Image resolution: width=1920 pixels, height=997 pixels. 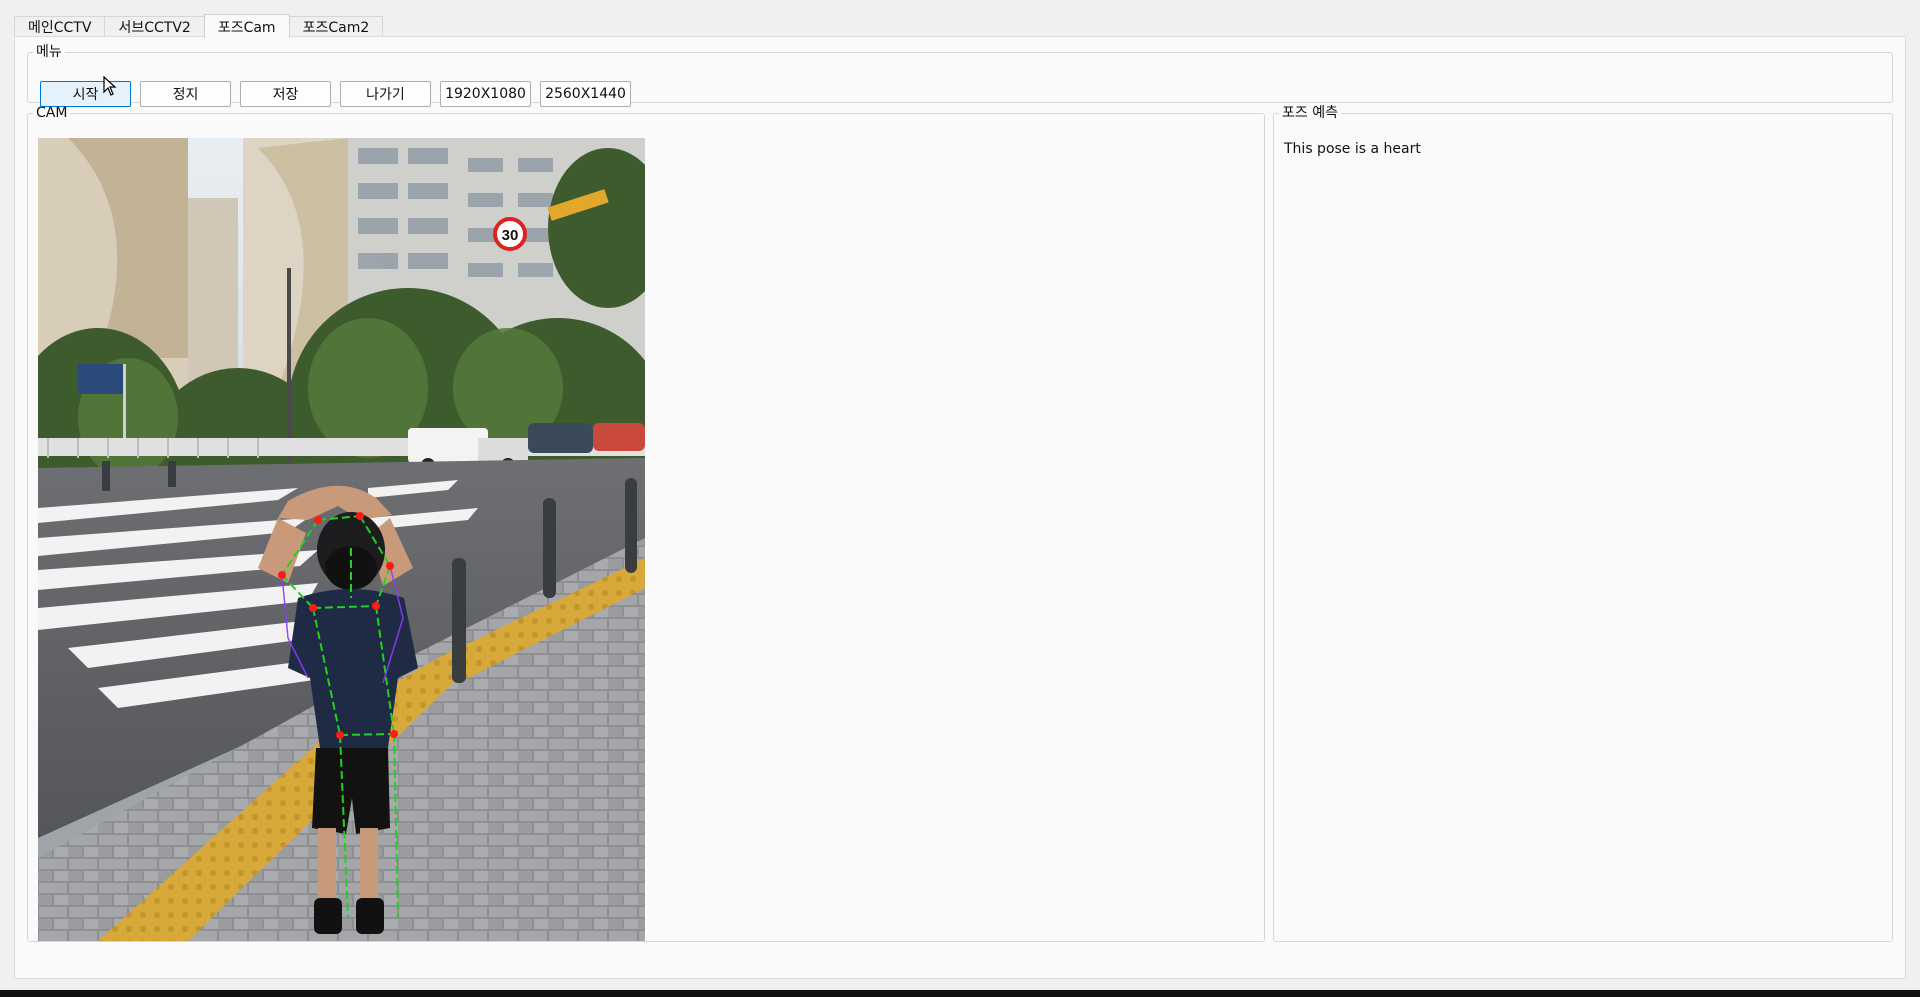 I want to click on tab-label: 메인CCTV, so click(x=60, y=28).